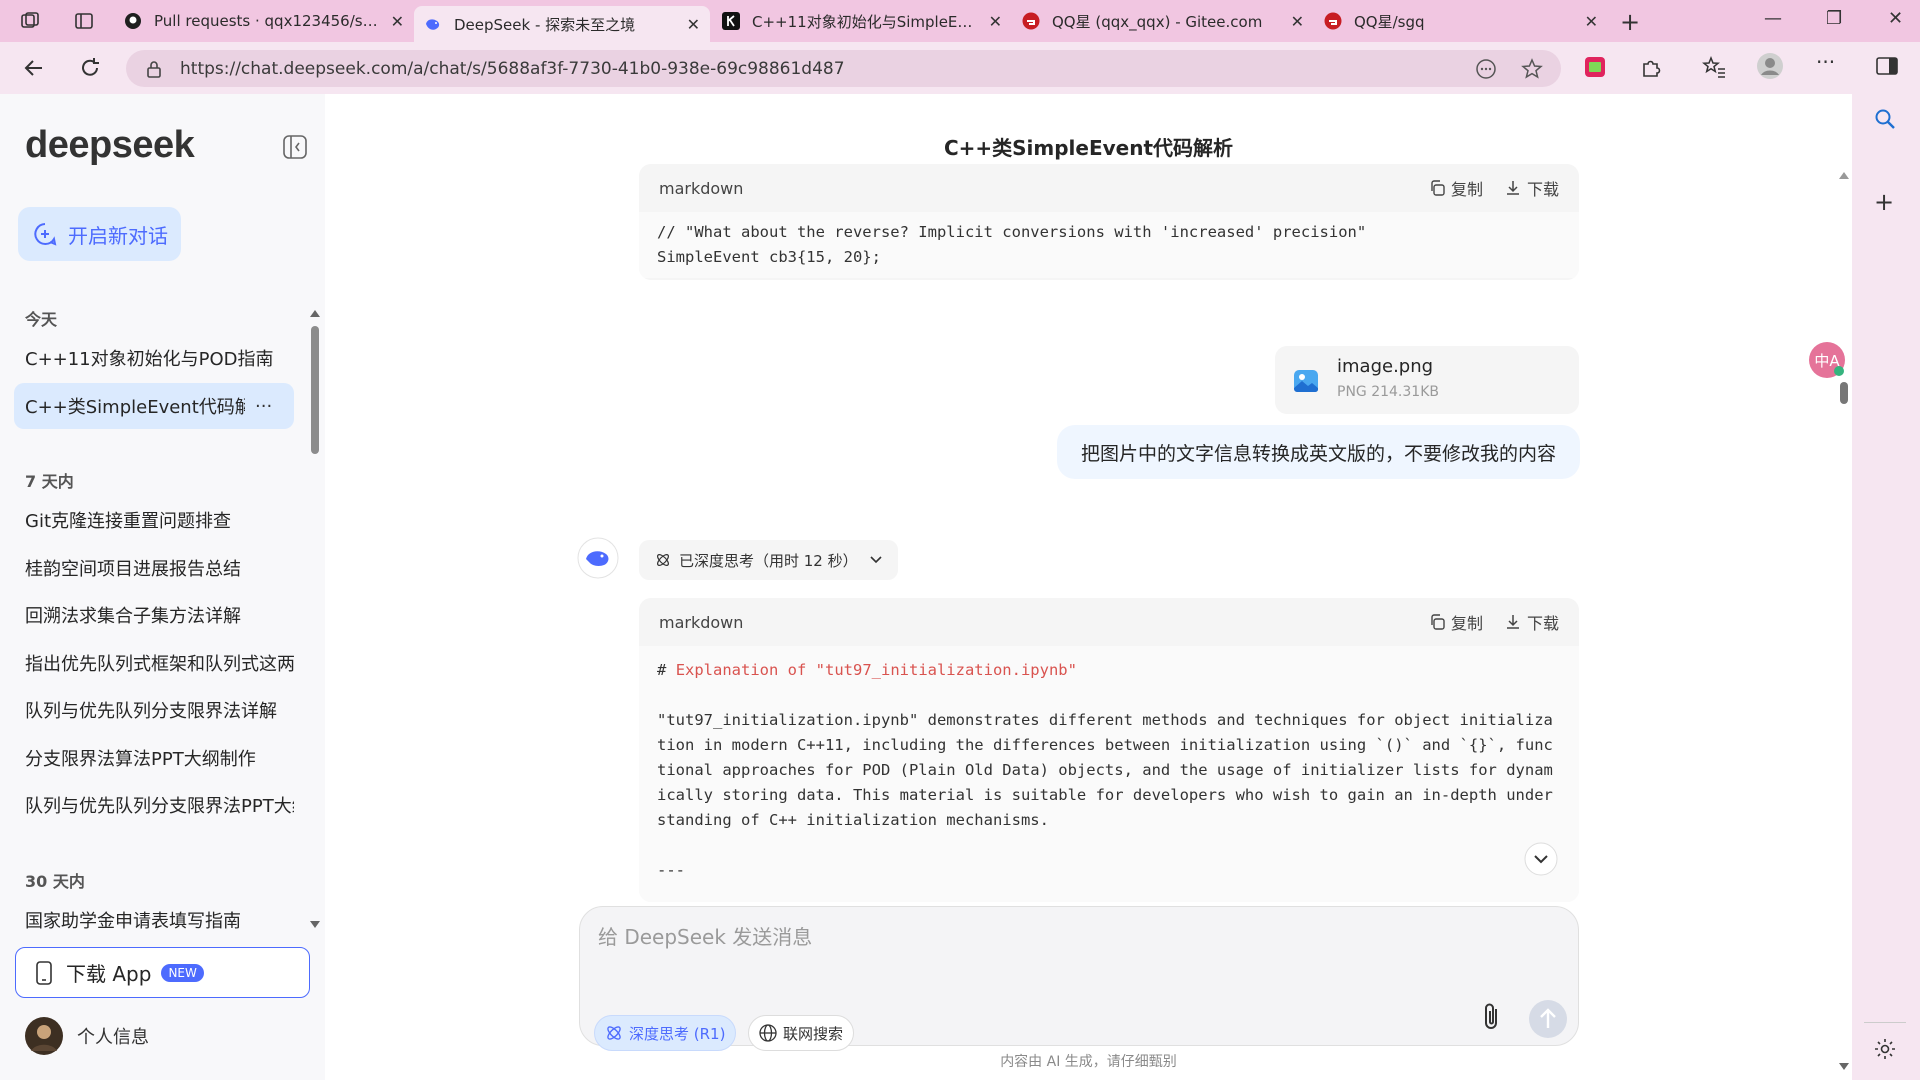 This screenshot has height=1080, width=1920. What do you see at coordinates (30, 21) in the screenshot?
I see `workspaces-icon` at bounding box center [30, 21].